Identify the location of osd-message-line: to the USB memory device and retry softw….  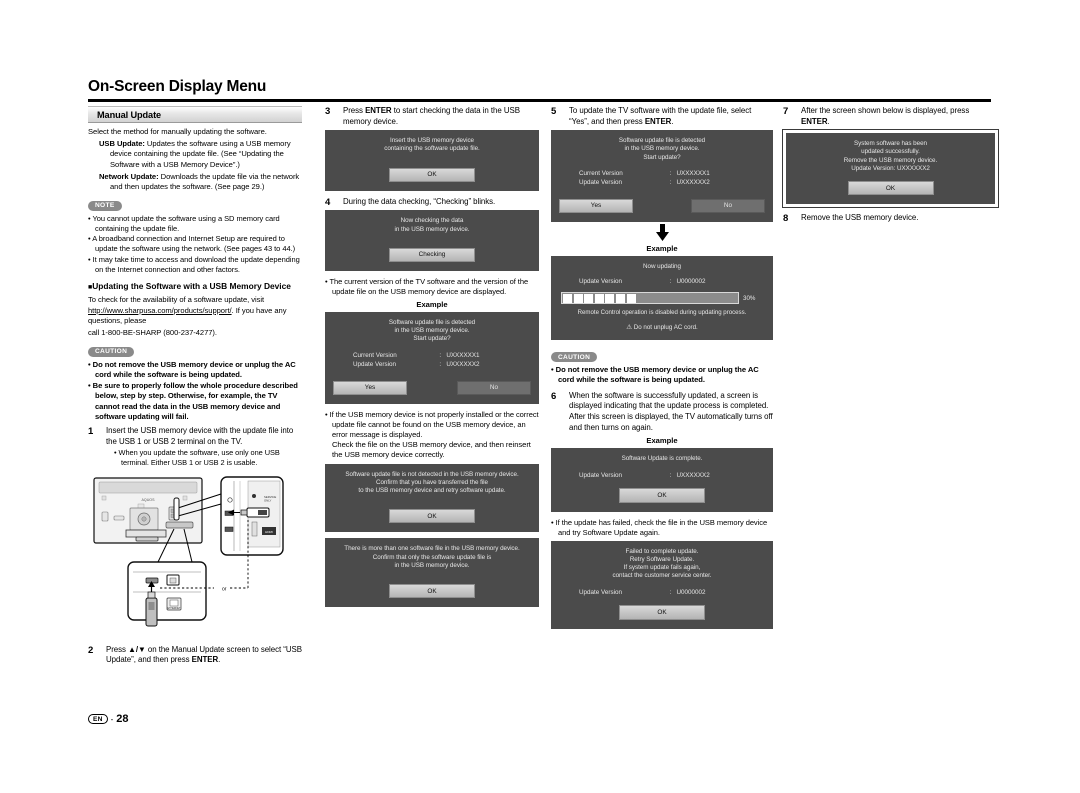
(432, 491).